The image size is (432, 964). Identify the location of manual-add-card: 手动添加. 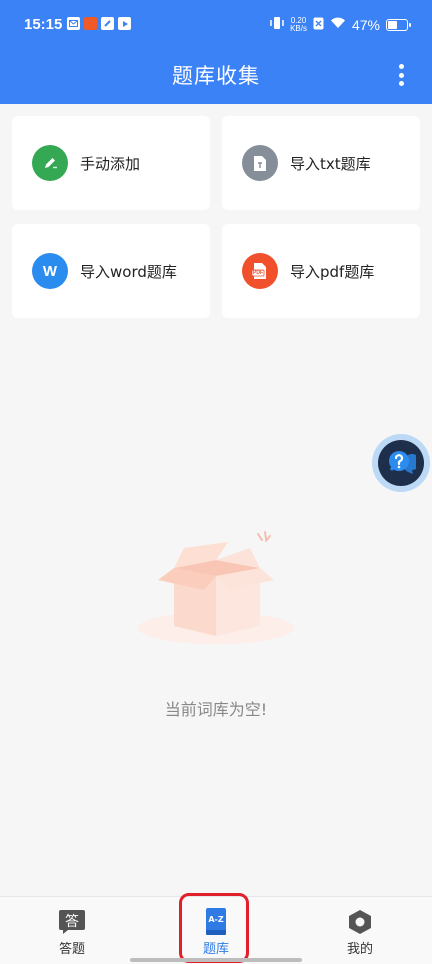
(111, 163).